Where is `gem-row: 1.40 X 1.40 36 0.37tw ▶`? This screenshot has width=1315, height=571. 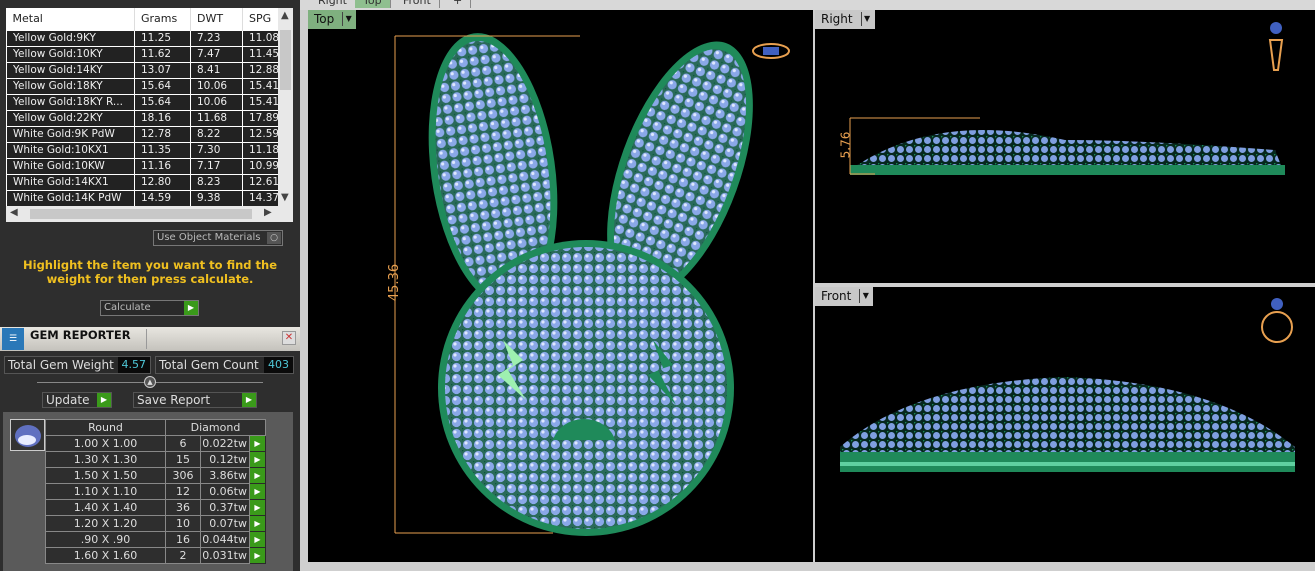
gem-row: 1.40 X 1.40 36 0.37tw ▶ is located at coordinates (155, 507).